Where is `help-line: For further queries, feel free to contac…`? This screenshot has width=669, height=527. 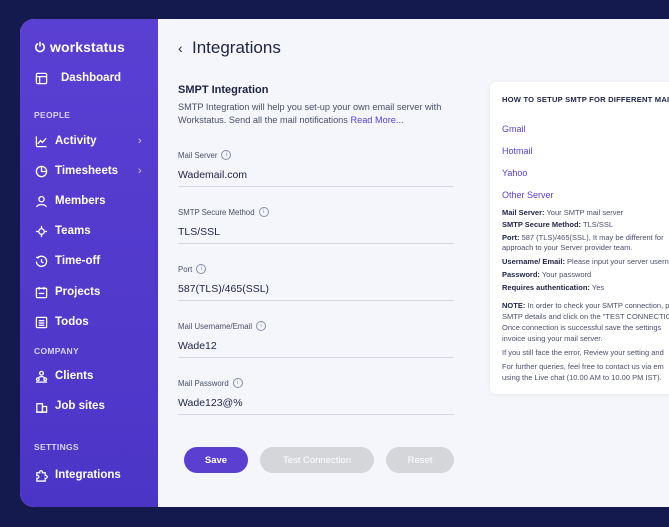 help-line: For further queries, feel free to contac… is located at coordinates (583, 366).